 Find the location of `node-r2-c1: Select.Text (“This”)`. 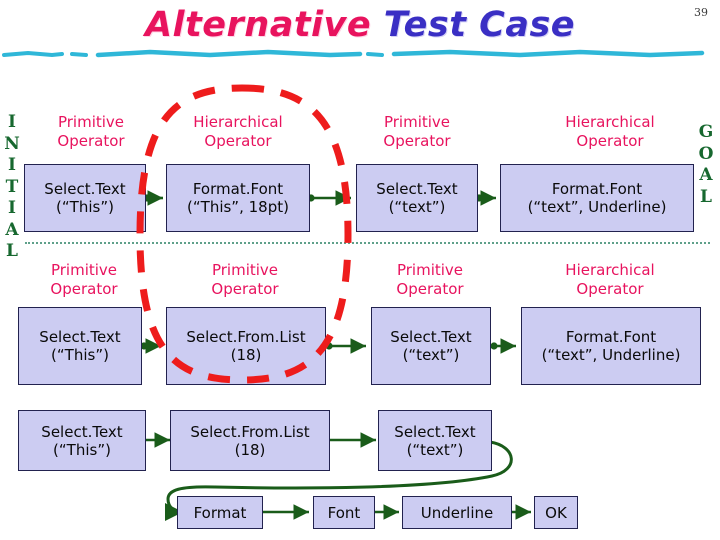

node-r2-c1: Select.Text (“This”) is located at coordinates (80, 346).